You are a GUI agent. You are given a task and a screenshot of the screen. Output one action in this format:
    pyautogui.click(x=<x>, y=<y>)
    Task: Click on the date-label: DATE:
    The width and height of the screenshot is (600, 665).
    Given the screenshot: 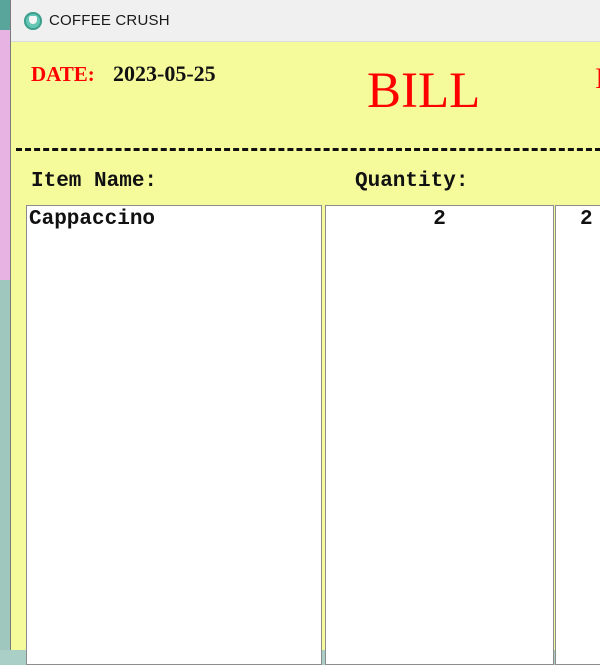 What is the action you would take?
    pyautogui.click(x=63, y=74)
    